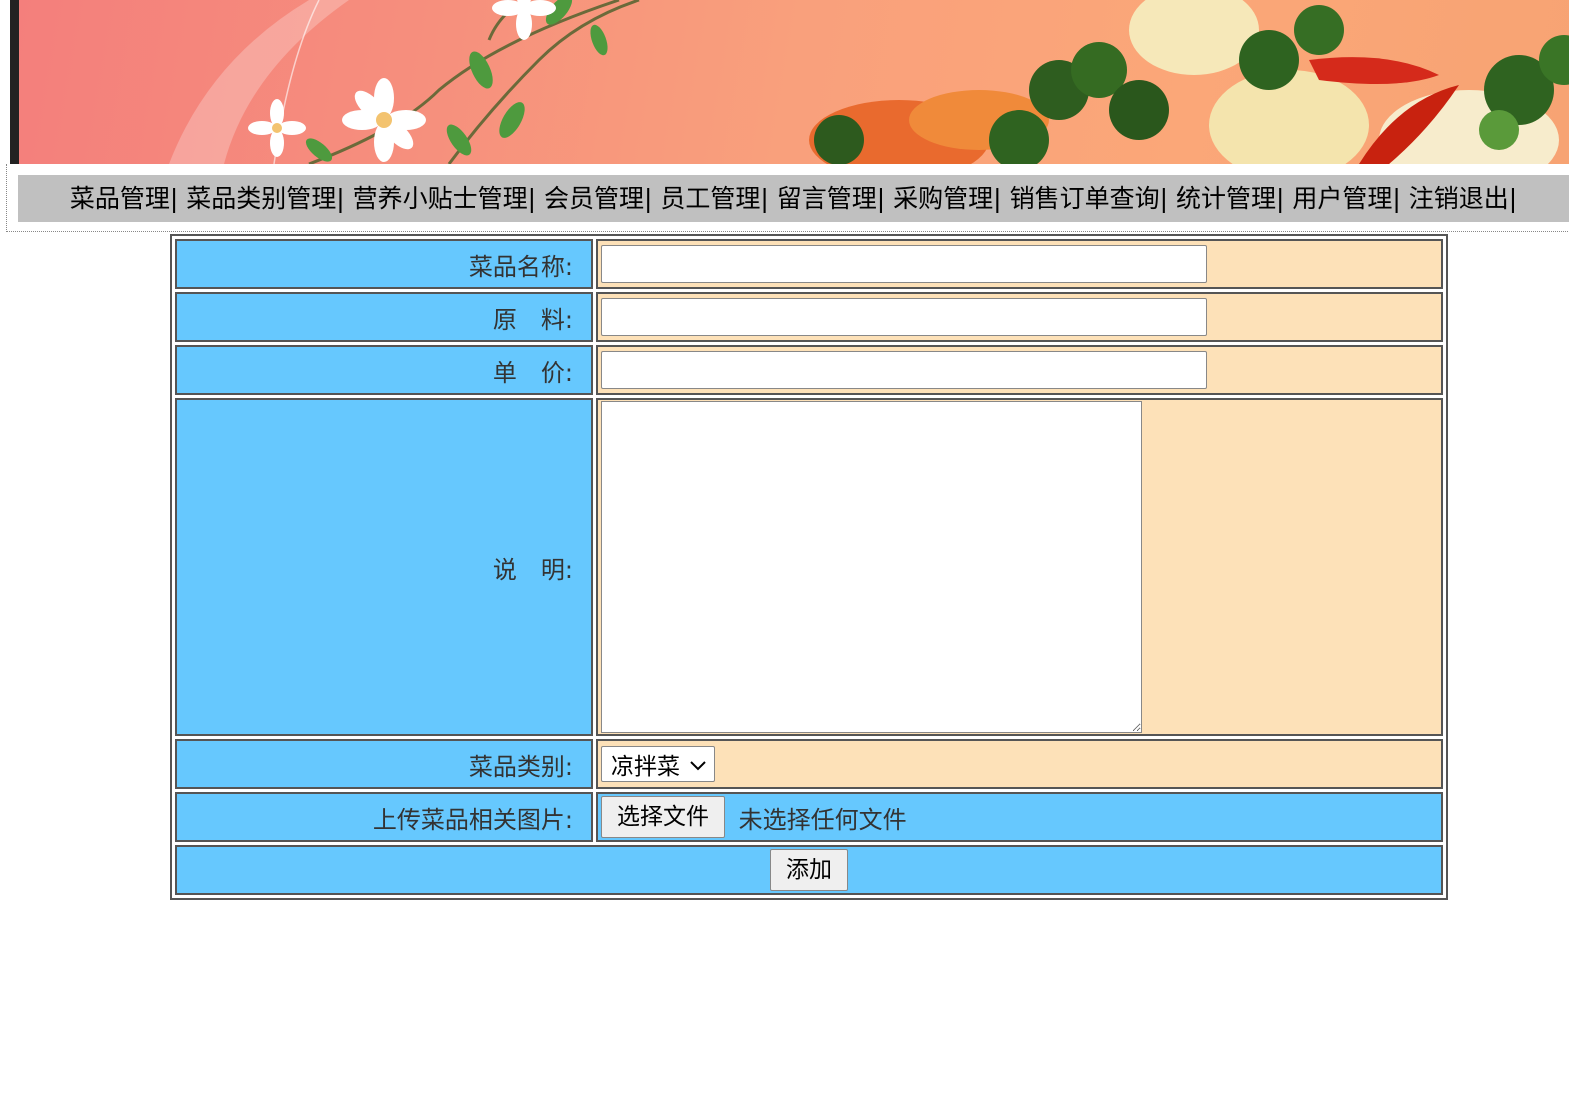 The width and height of the screenshot is (1569, 1095). What do you see at coordinates (1019, 764) in the screenshot?
I see `category-cell: 凉拌菜` at bounding box center [1019, 764].